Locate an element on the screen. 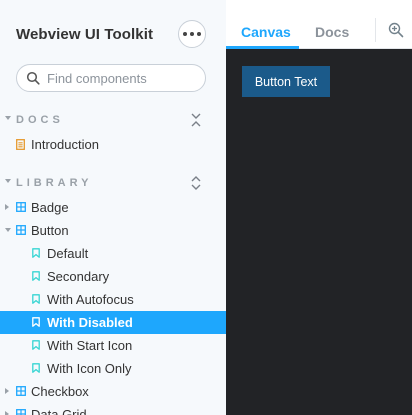  more-options-button is located at coordinates (192, 34).